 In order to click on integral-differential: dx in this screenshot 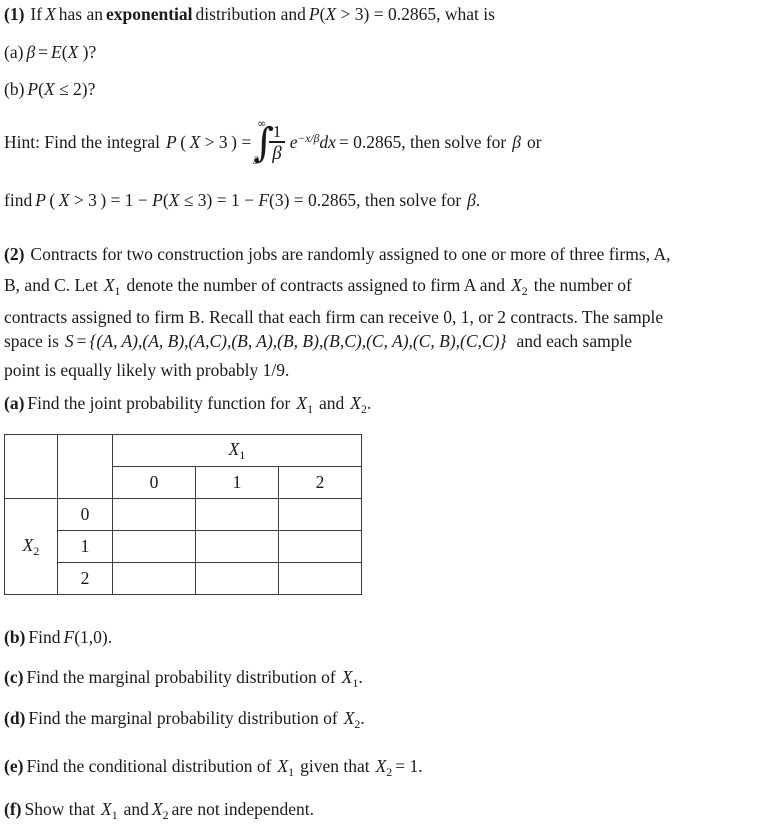, I will do `click(327, 142)`.